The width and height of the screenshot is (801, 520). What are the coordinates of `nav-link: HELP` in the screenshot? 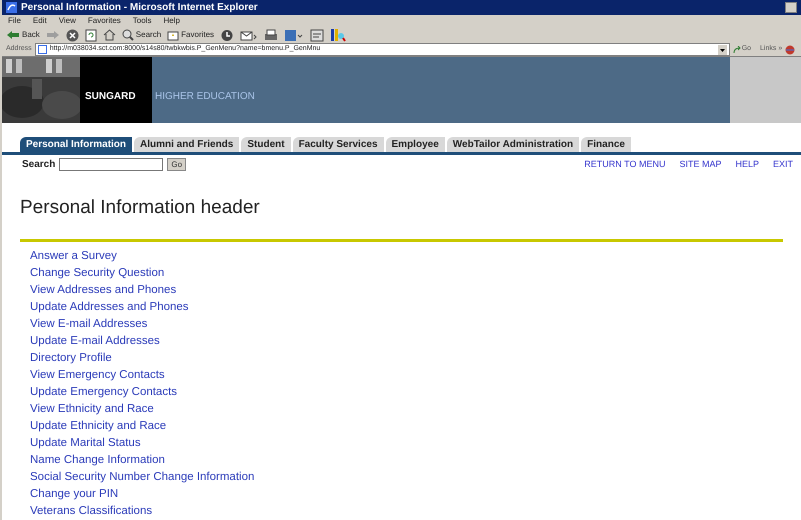 It's located at (747, 165).